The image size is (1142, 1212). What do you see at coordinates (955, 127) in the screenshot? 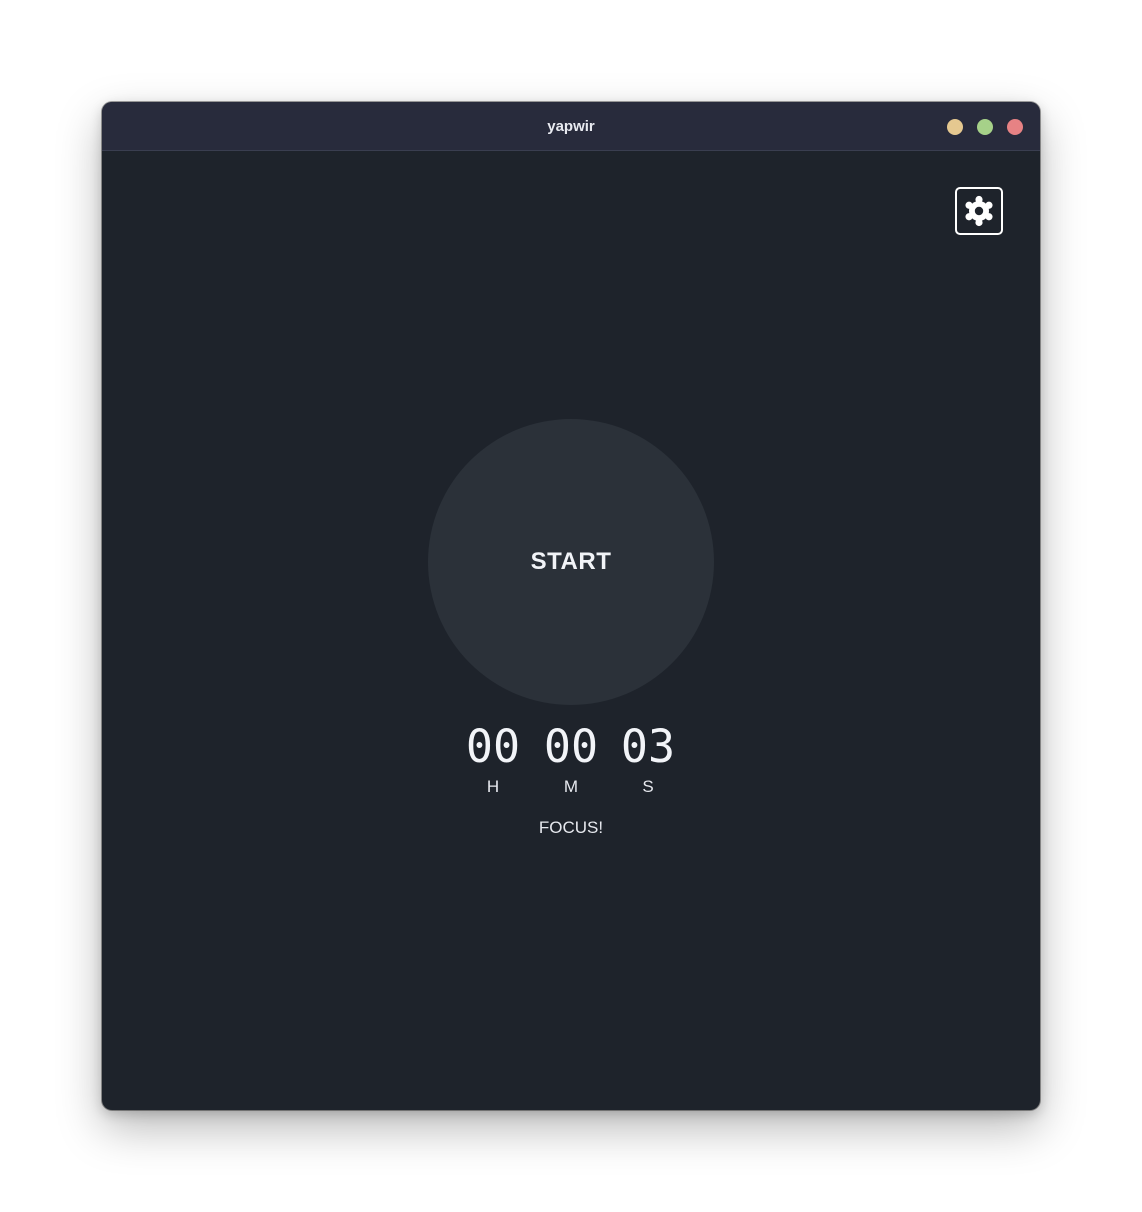
I see `minimize-button` at bounding box center [955, 127].